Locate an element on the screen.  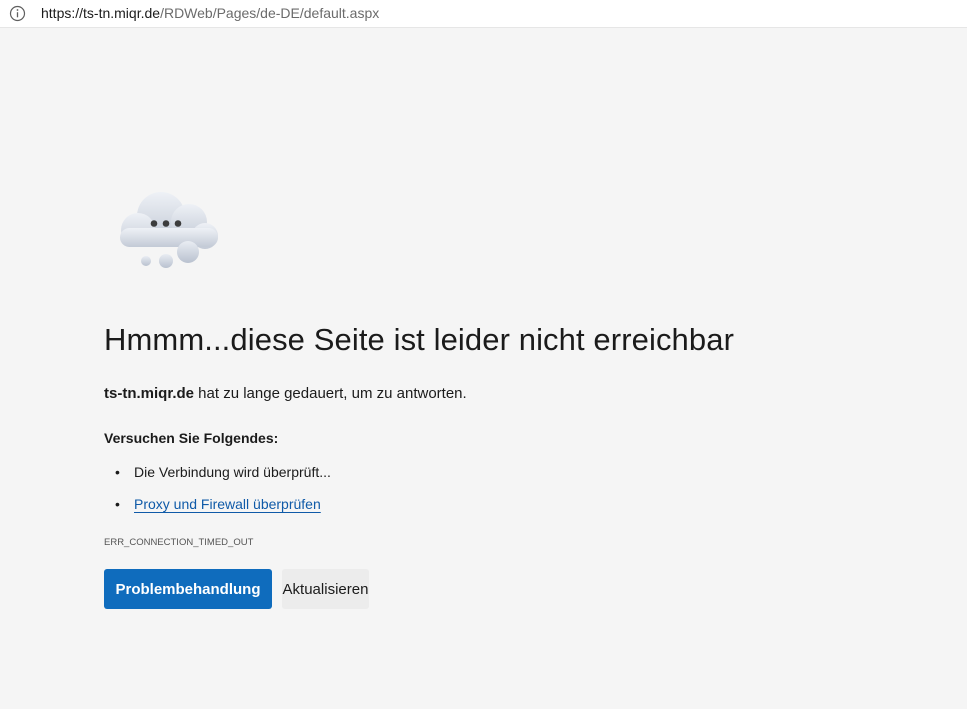
url-path: /RDWeb/Pages/de-DE/default.aspx is located at coordinates (270, 13).